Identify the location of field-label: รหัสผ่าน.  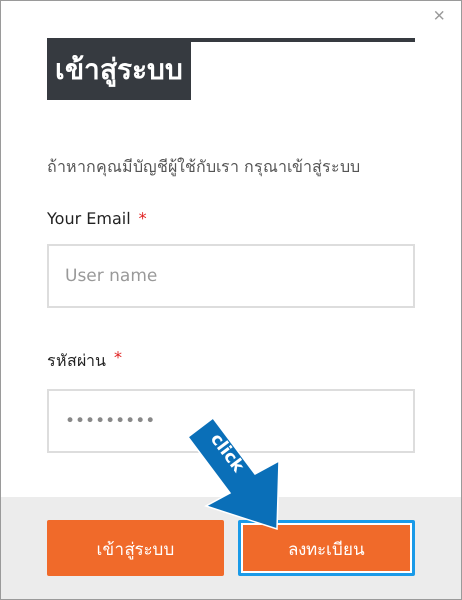
(76, 361).